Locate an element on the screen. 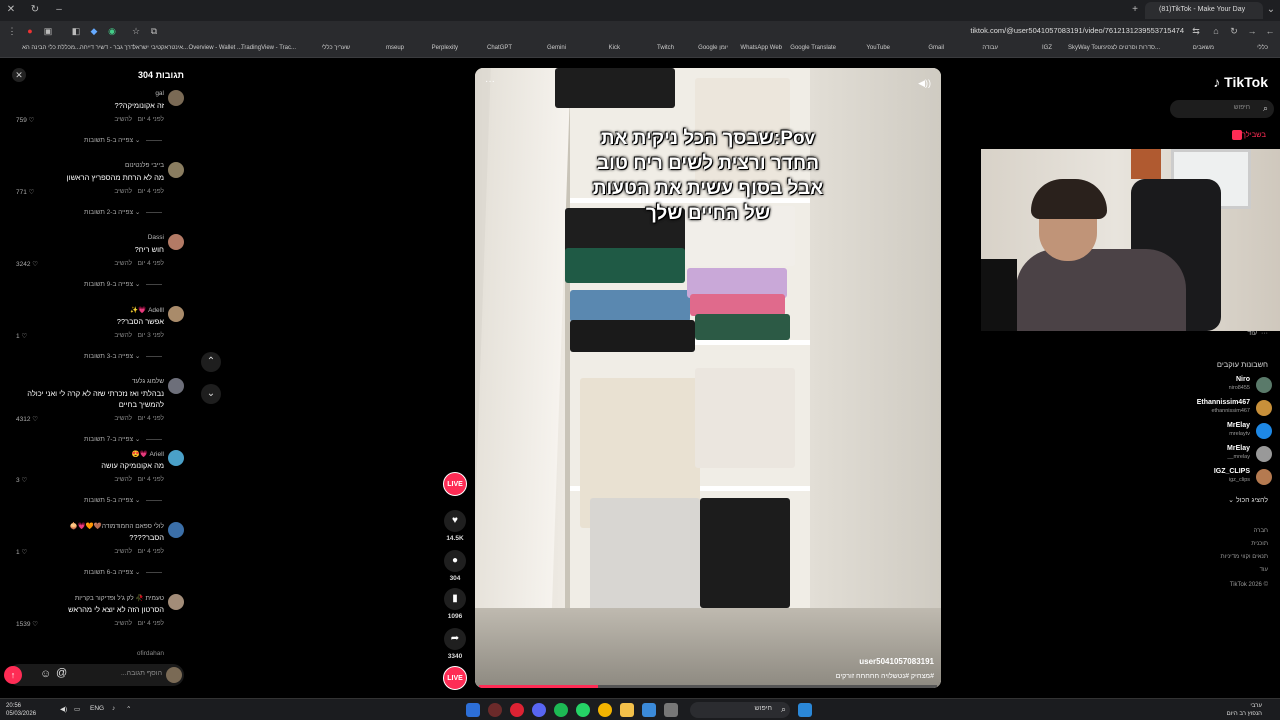 This screenshot has width=1280, height=720. bookmark-item: Gmail is located at coordinates (936, 48).